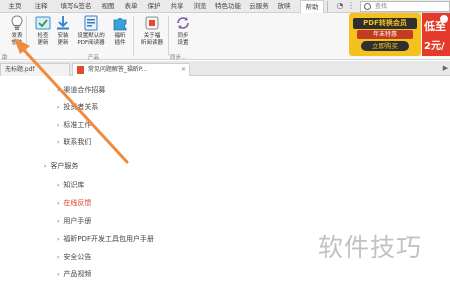 Image resolution: width=450 pixels, height=285 pixels. What do you see at coordinates (71, 101) in the screenshot?
I see `annotation-arrow` at bounding box center [71, 101].